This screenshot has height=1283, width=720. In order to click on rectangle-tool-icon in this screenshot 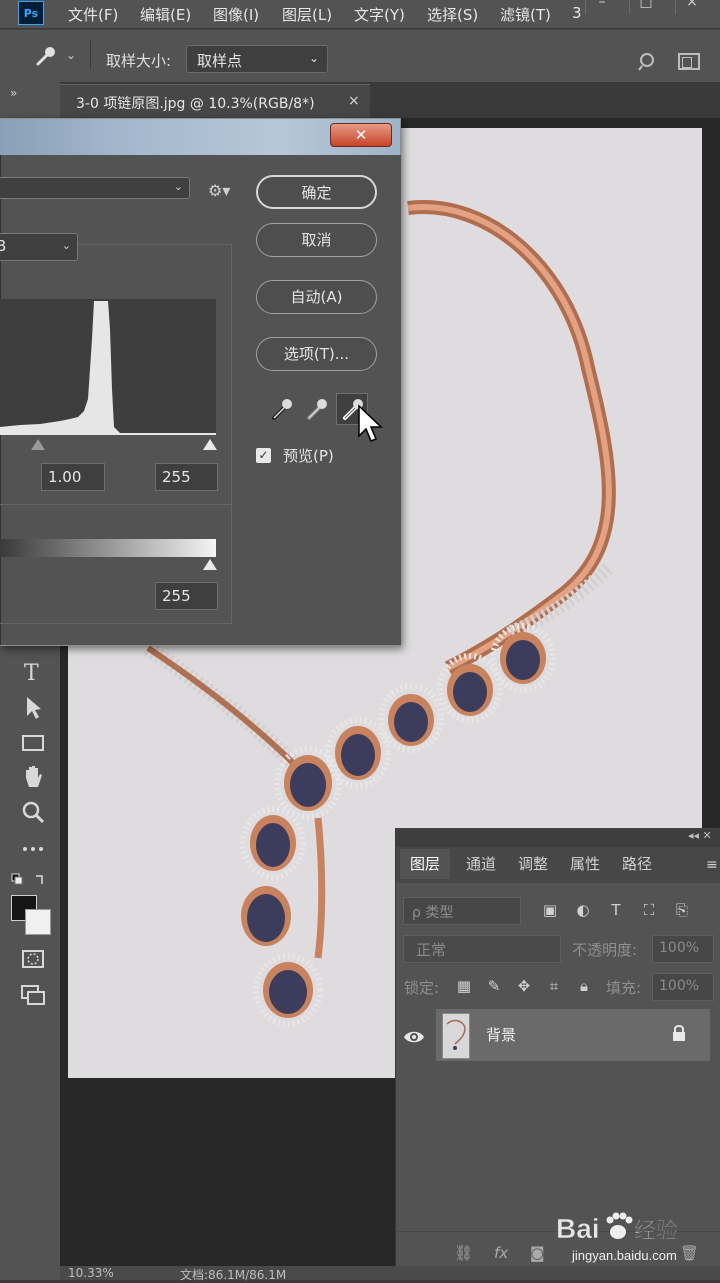, I will do `click(33, 743)`.